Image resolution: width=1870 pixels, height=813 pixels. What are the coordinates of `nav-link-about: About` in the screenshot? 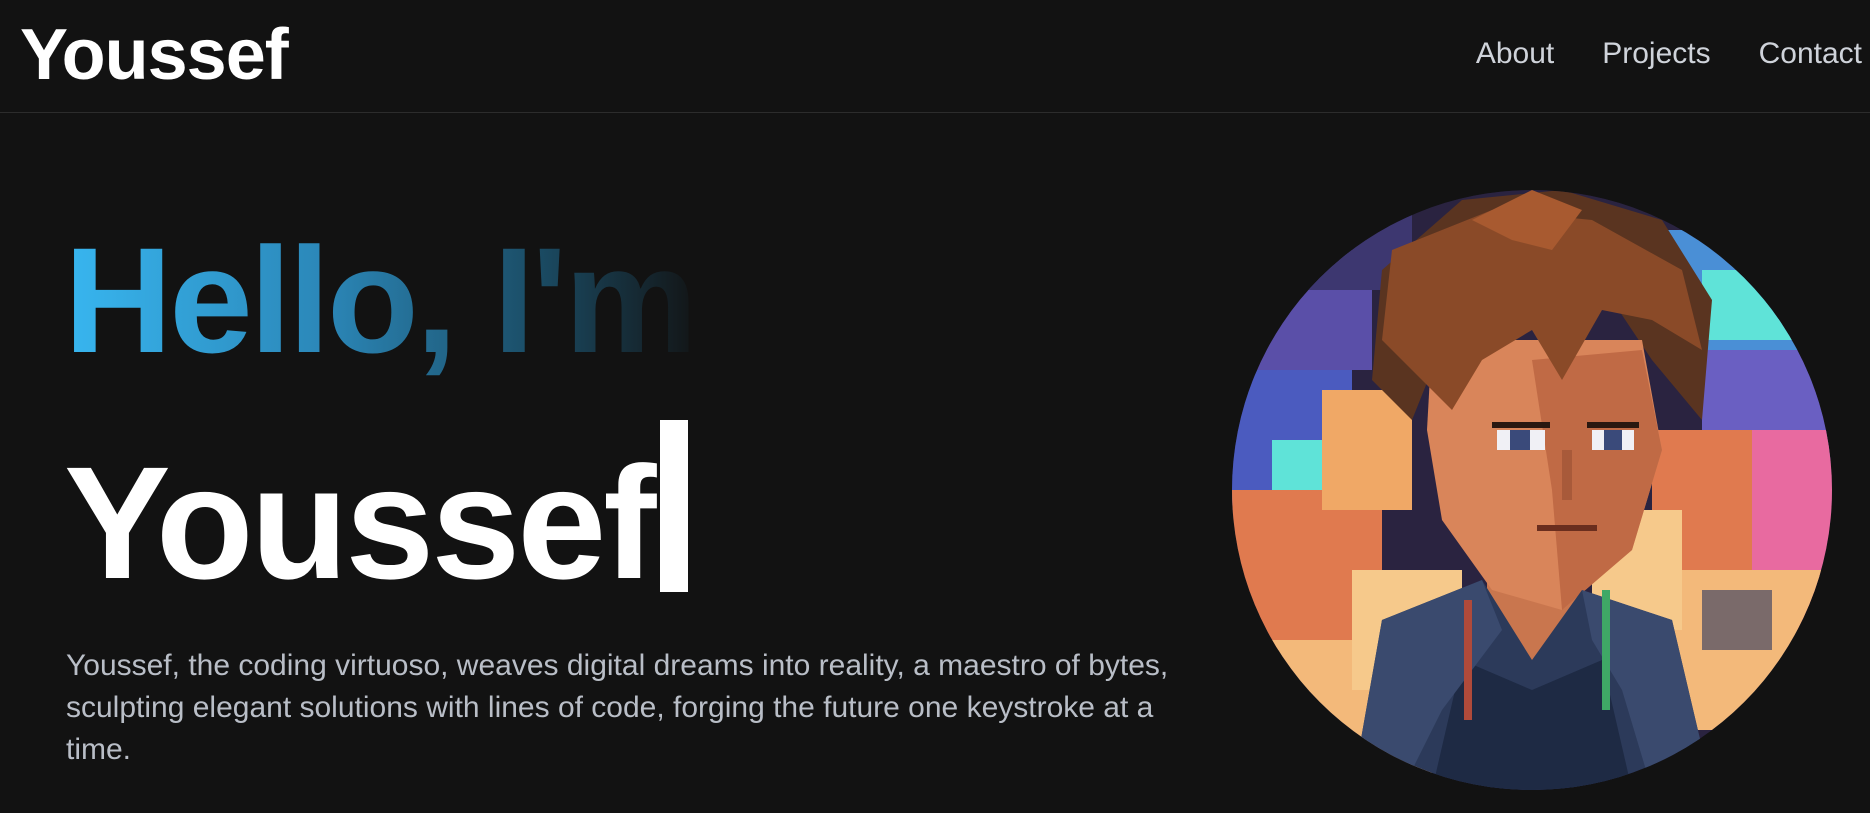 It's located at (1515, 54).